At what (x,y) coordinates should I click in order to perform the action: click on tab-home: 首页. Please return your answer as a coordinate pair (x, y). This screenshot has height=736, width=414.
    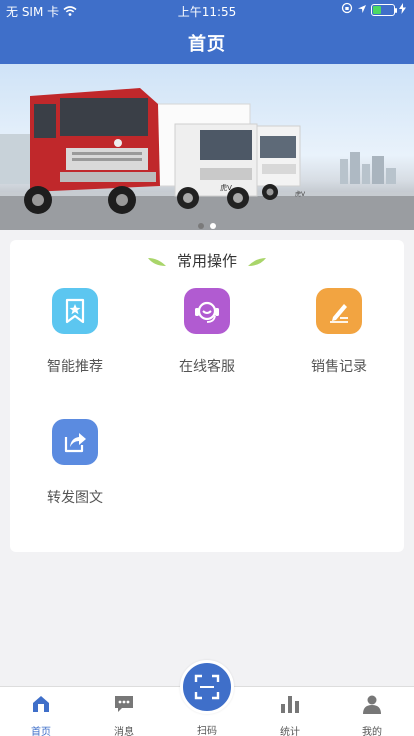
    Looking at the image, I should click on (41, 714).